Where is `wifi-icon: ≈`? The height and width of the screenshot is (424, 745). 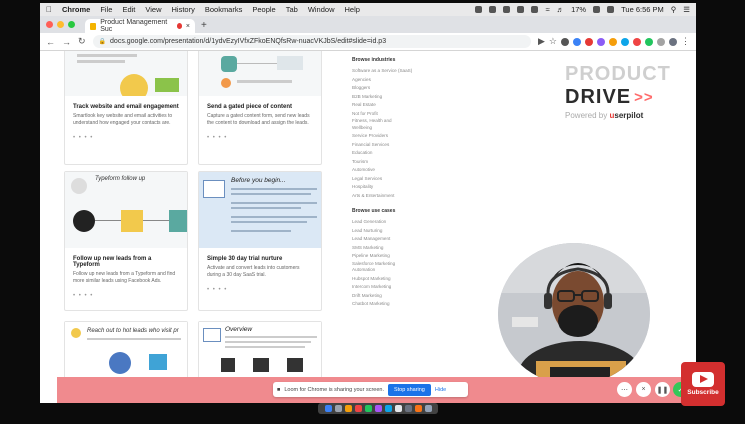 wifi-icon: ≈ is located at coordinates (547, 9).